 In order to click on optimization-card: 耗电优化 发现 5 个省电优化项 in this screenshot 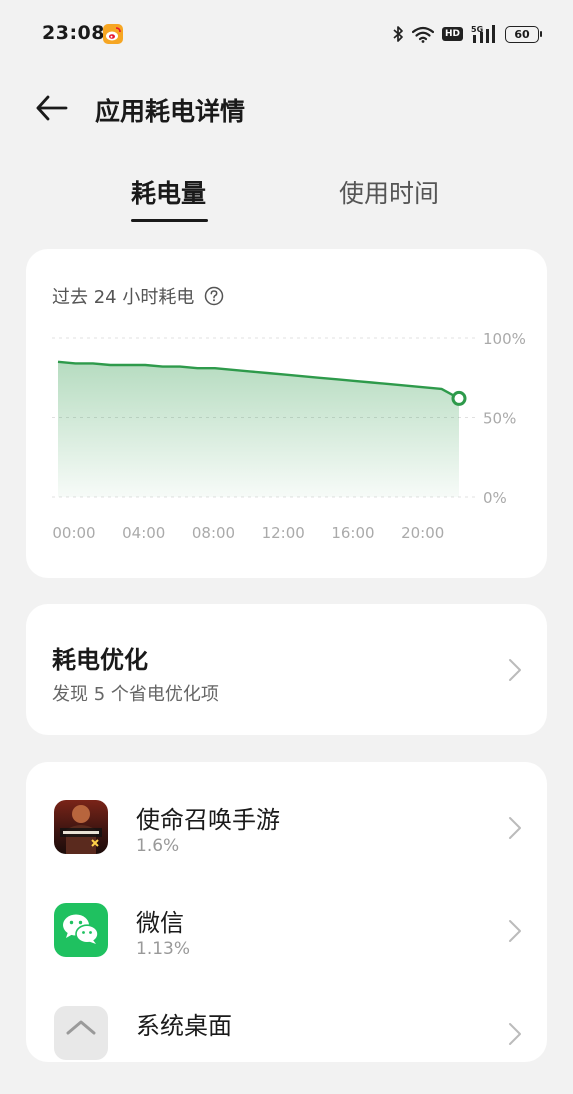, I will do `click(286, 669)`.